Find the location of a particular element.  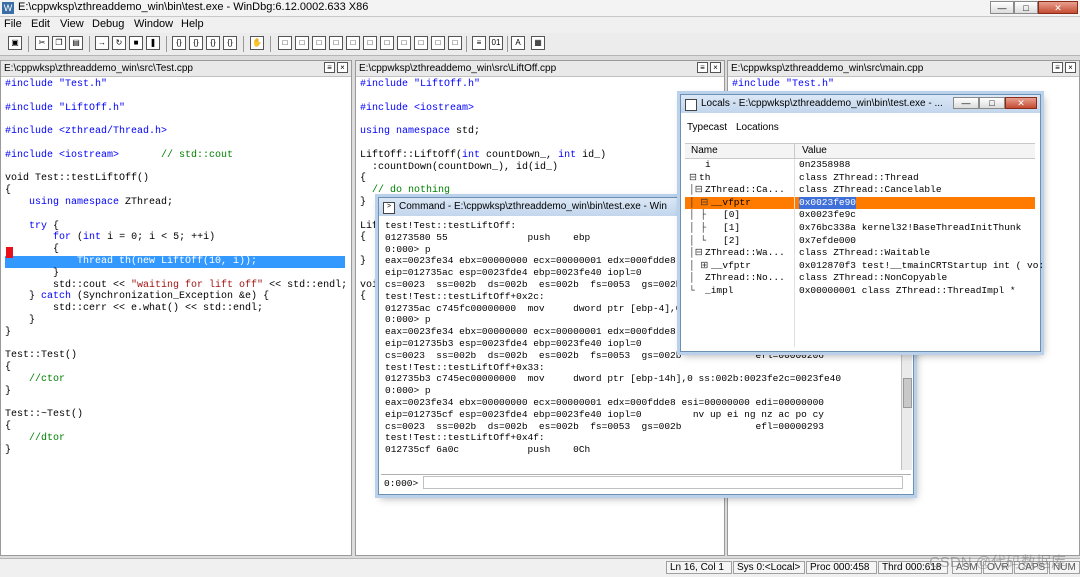

code-editor: #include "Test.h" is located at coordinates (783, 85).